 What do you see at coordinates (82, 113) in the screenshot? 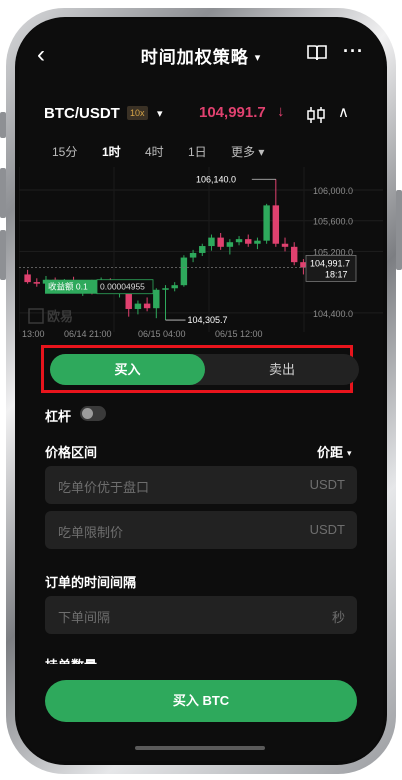
I see `pair-symbol: BTC/USDT` at bounding box center [82, 113].